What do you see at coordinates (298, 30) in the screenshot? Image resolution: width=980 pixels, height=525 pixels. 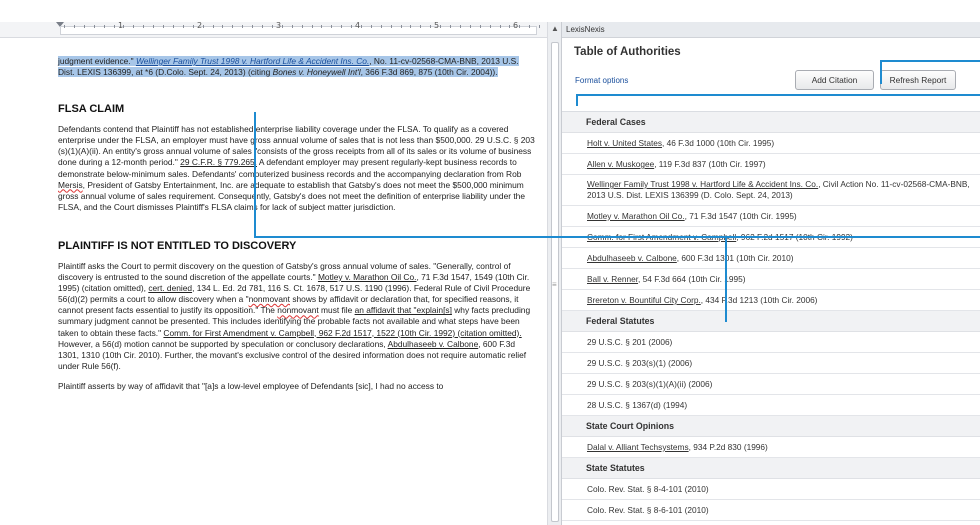 I see `ruler-track` at bounding box center [298, 30].